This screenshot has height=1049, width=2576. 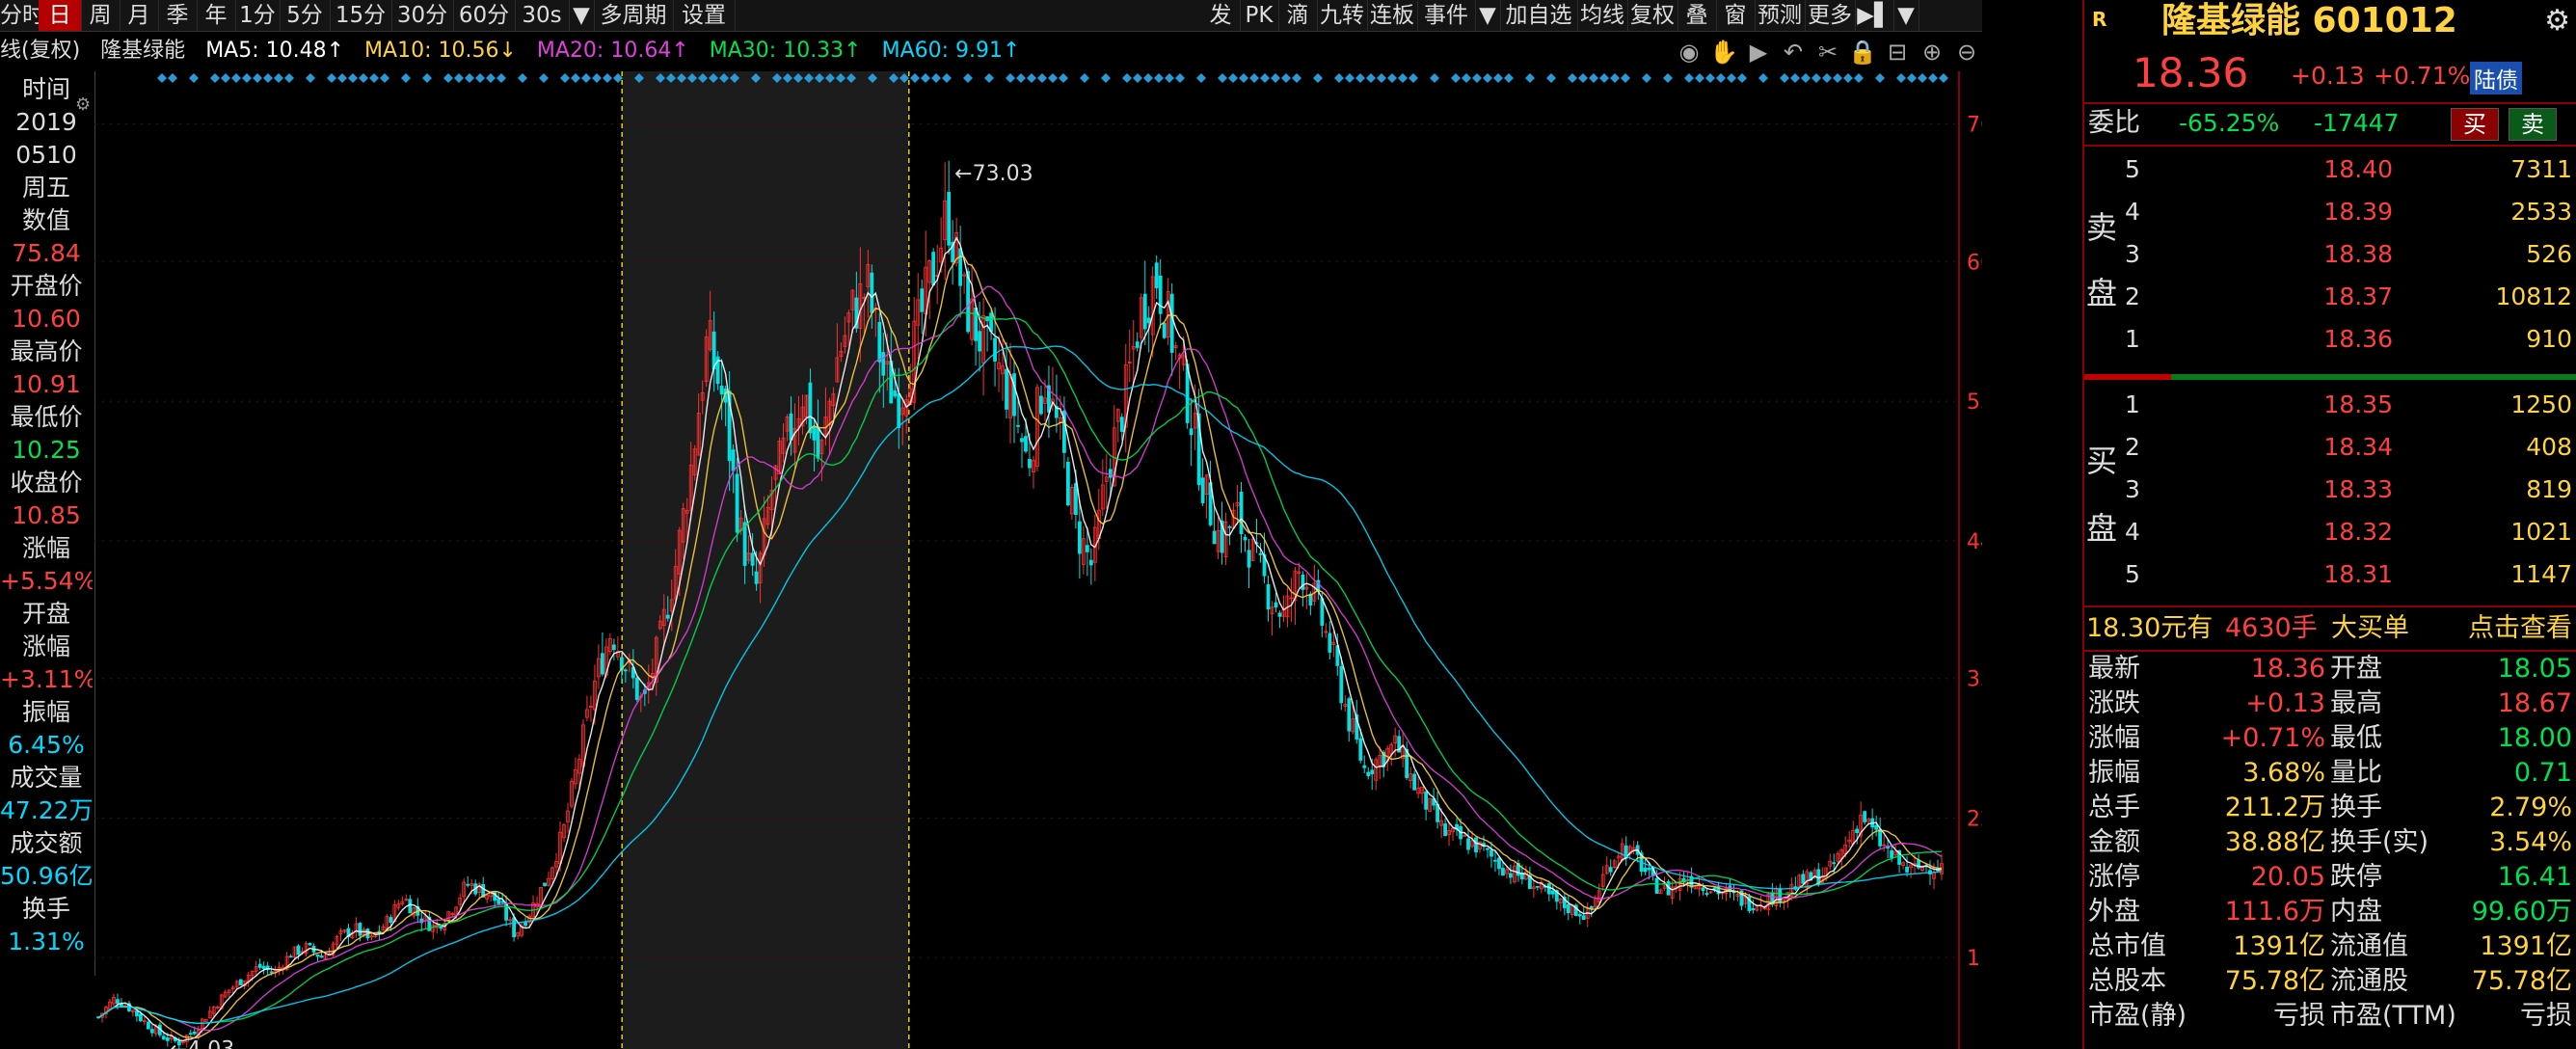 What do you see at coordinates (1488, 15) in the screenshot?
I see `tool-button-6: ▼` at bounding box center [1488, 15].